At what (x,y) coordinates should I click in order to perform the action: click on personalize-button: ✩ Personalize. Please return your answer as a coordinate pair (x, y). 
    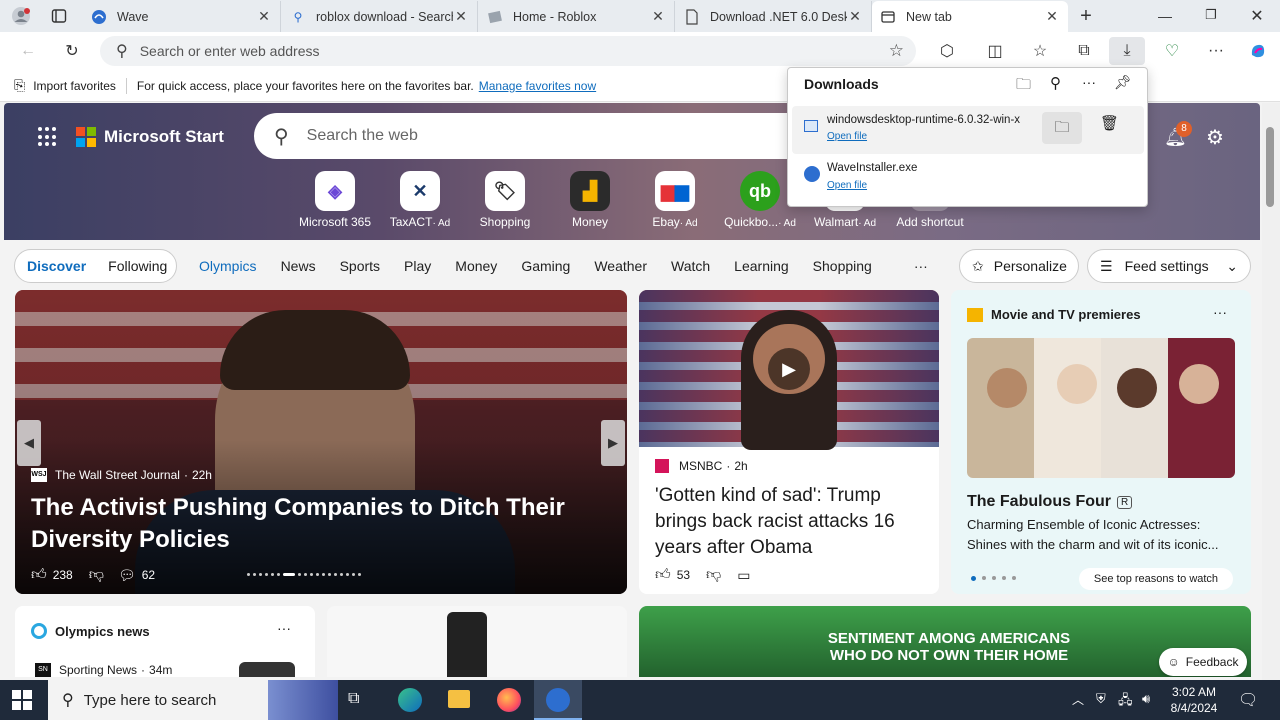
    Looking at the image, I should click on (1019, 266).